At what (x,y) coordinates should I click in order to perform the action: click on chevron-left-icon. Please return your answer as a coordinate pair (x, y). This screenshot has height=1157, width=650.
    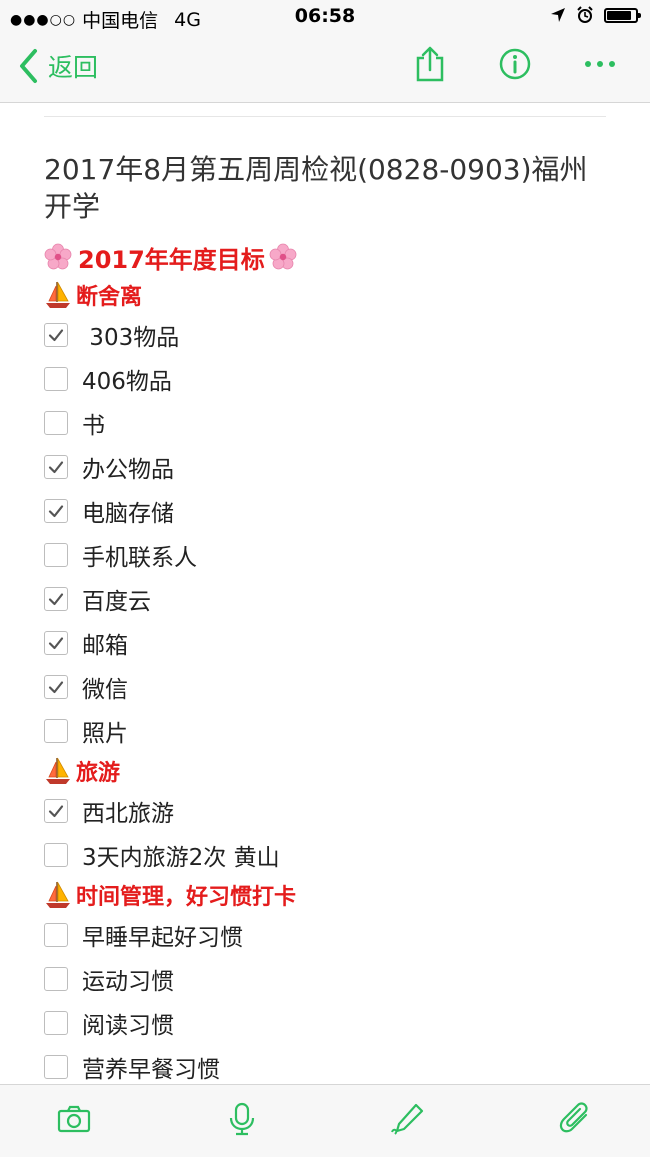
    Looking at the image, I should click on (28, 66).